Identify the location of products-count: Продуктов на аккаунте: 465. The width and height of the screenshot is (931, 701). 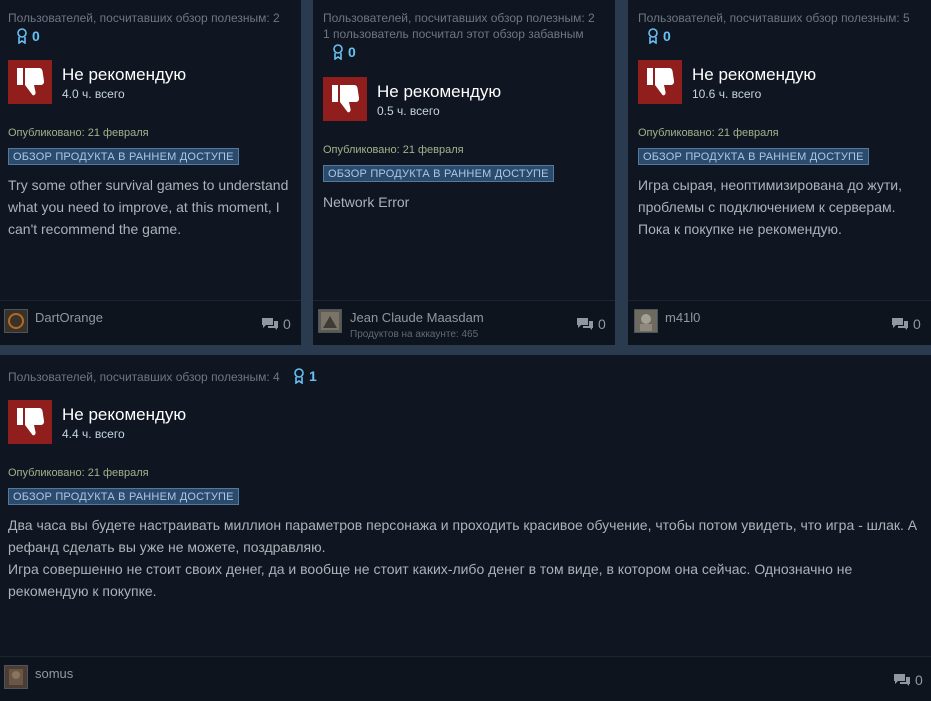
(414, 334).